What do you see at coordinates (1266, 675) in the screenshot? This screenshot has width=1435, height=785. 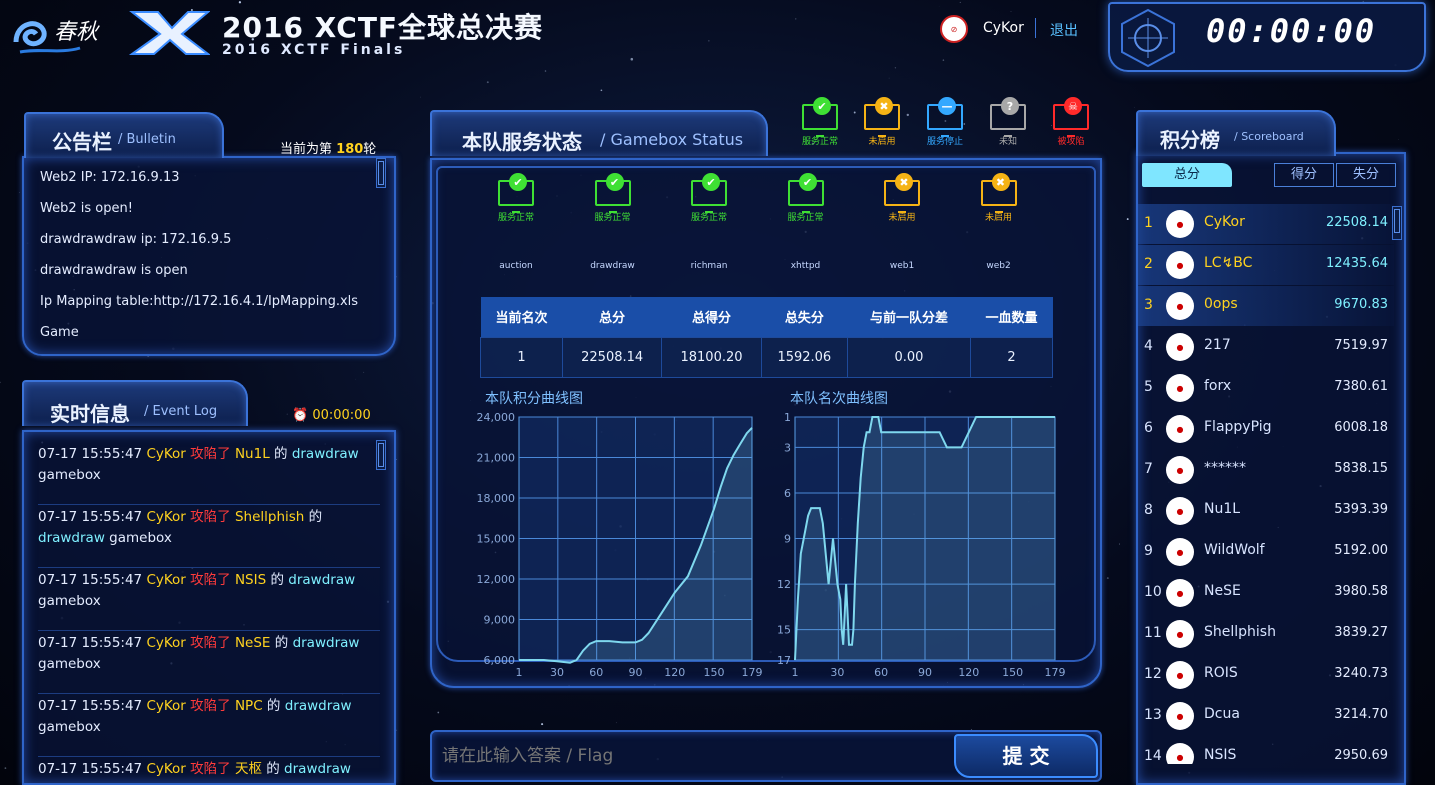 I see `scoreboard-row: 12 ● ROIS 3240.73` at bounding box center [1266, 675].